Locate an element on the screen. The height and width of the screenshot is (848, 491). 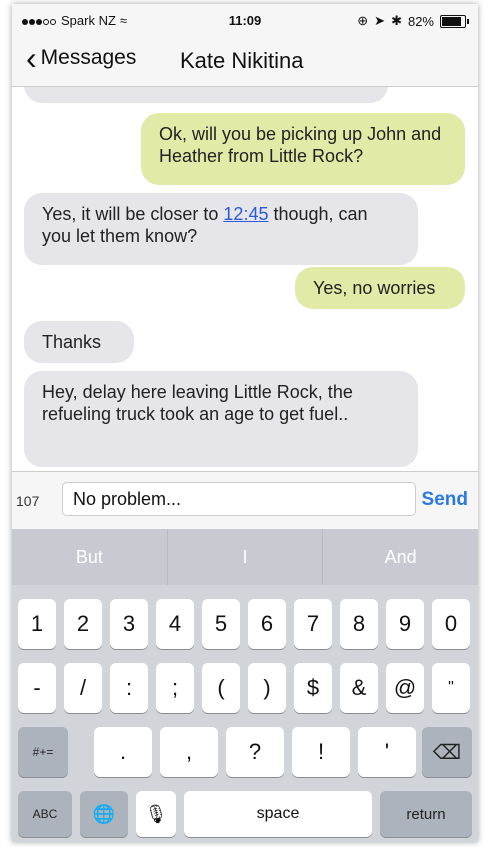
message-text: Yes, it will be closer to is located at coordinates (133, 214).